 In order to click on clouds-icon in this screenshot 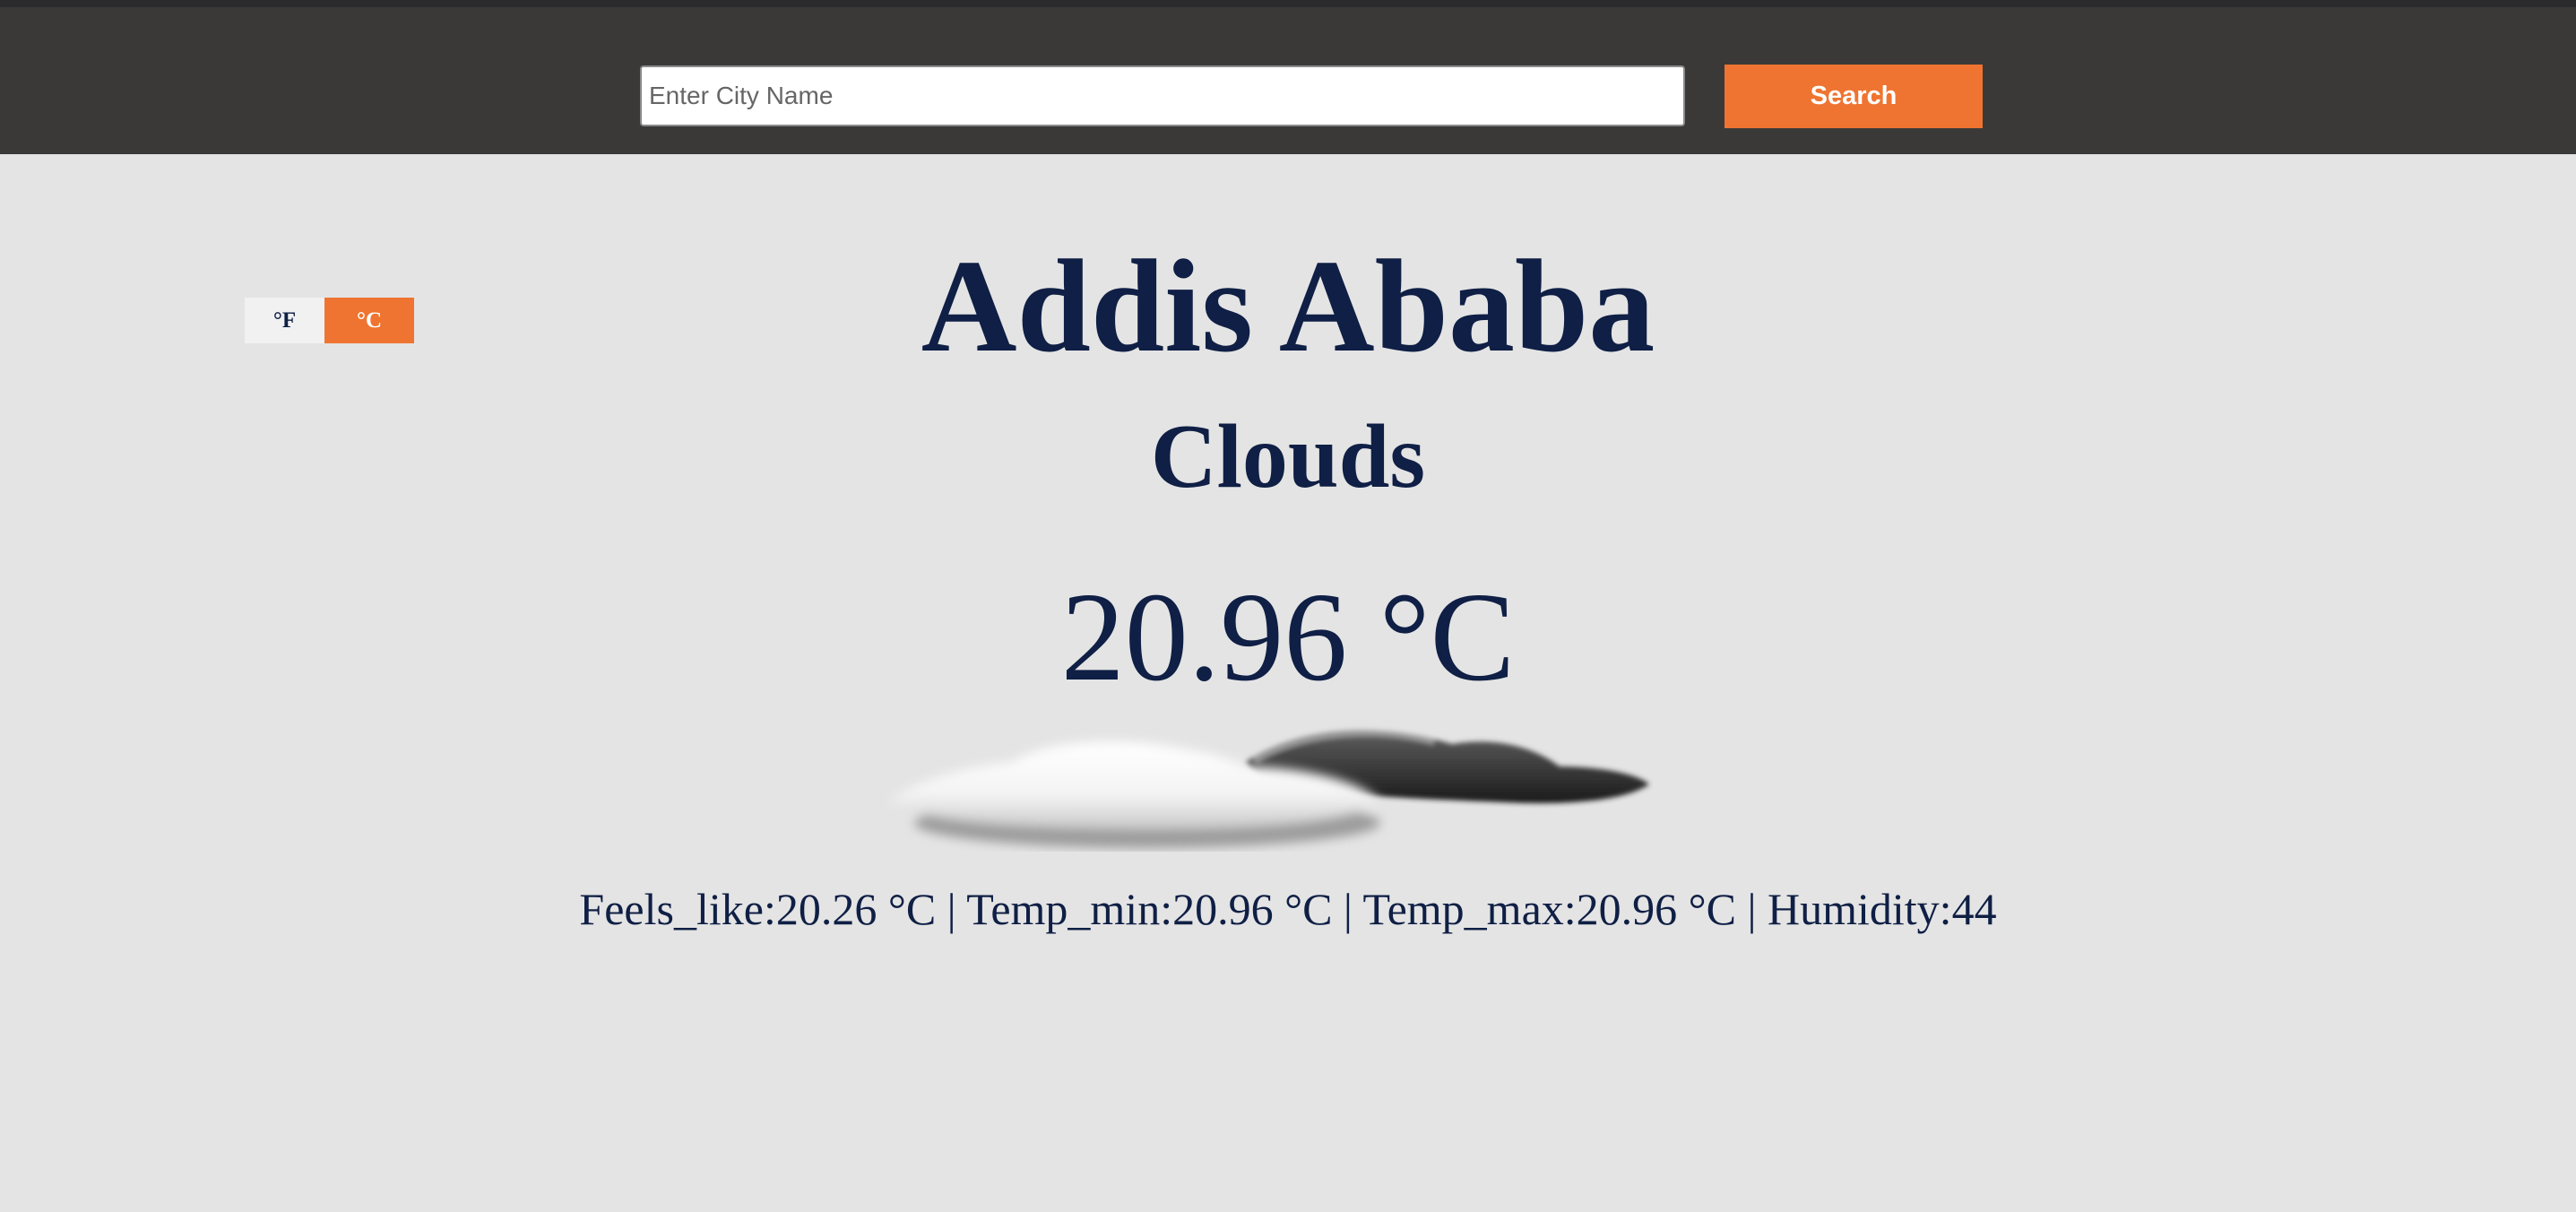, I will do `click(1268, 789)`.